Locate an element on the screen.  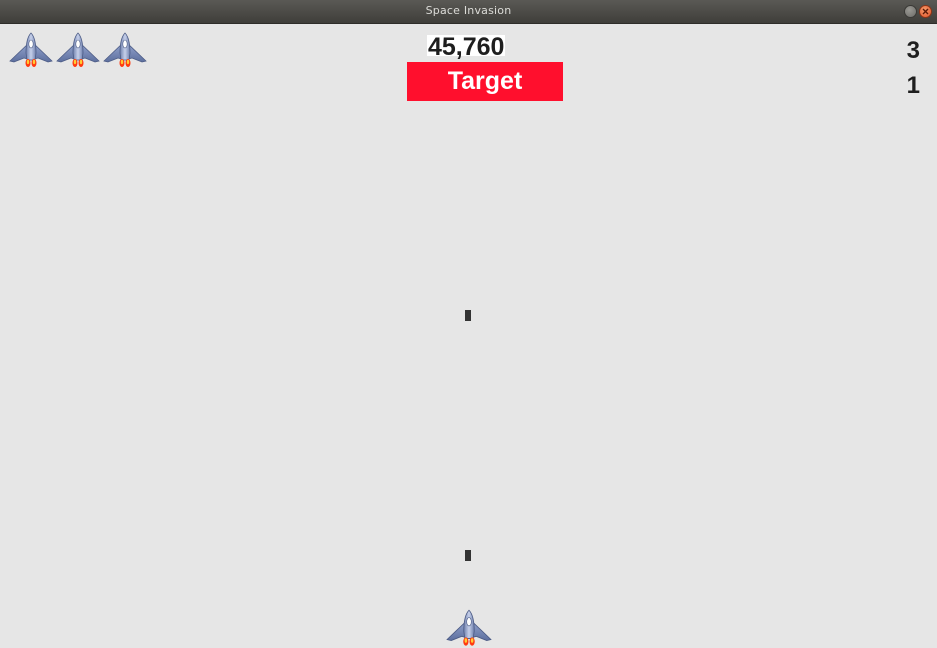
title-bar: Space Invasion is located at coordinates (468, 12).